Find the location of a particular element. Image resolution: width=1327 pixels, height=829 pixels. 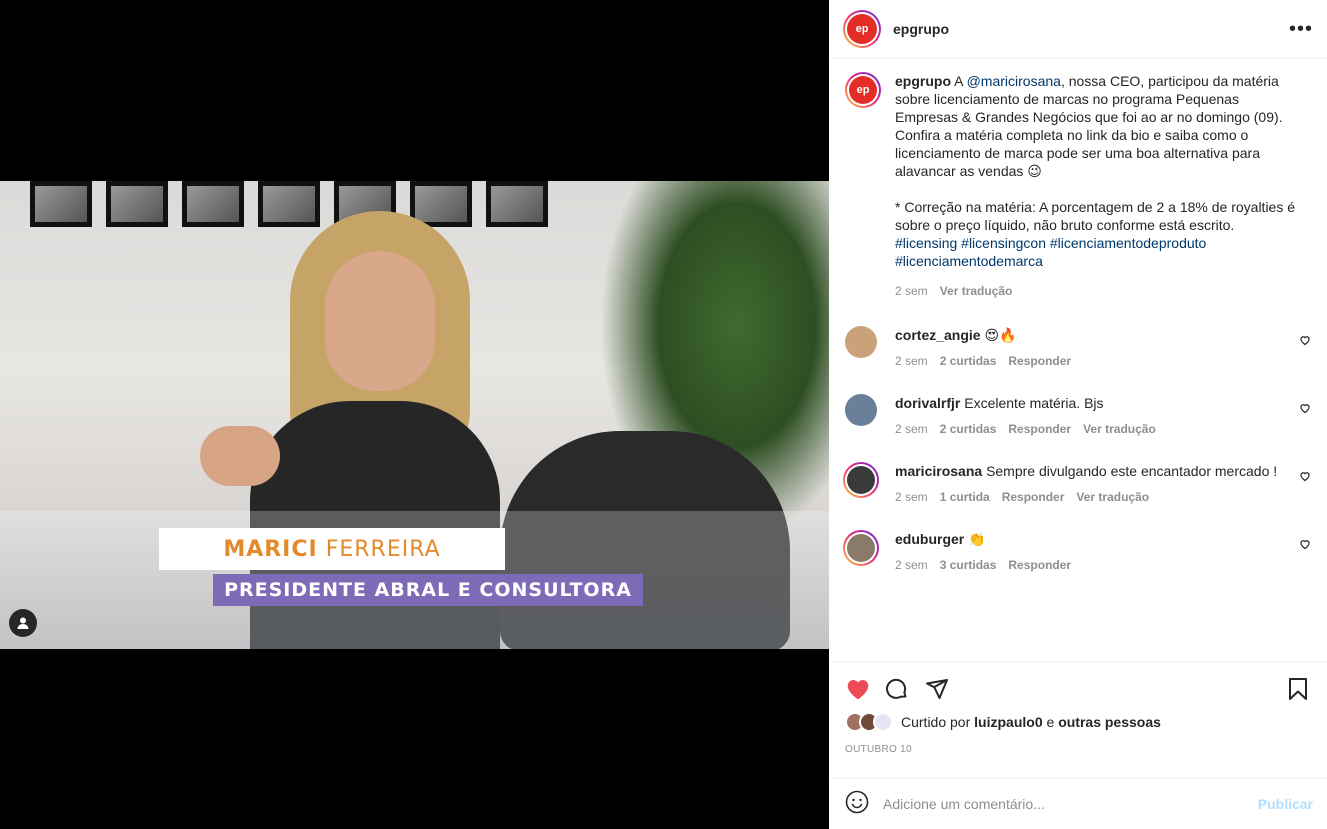

bookmark-icon is located at coordinates (1298, 689).